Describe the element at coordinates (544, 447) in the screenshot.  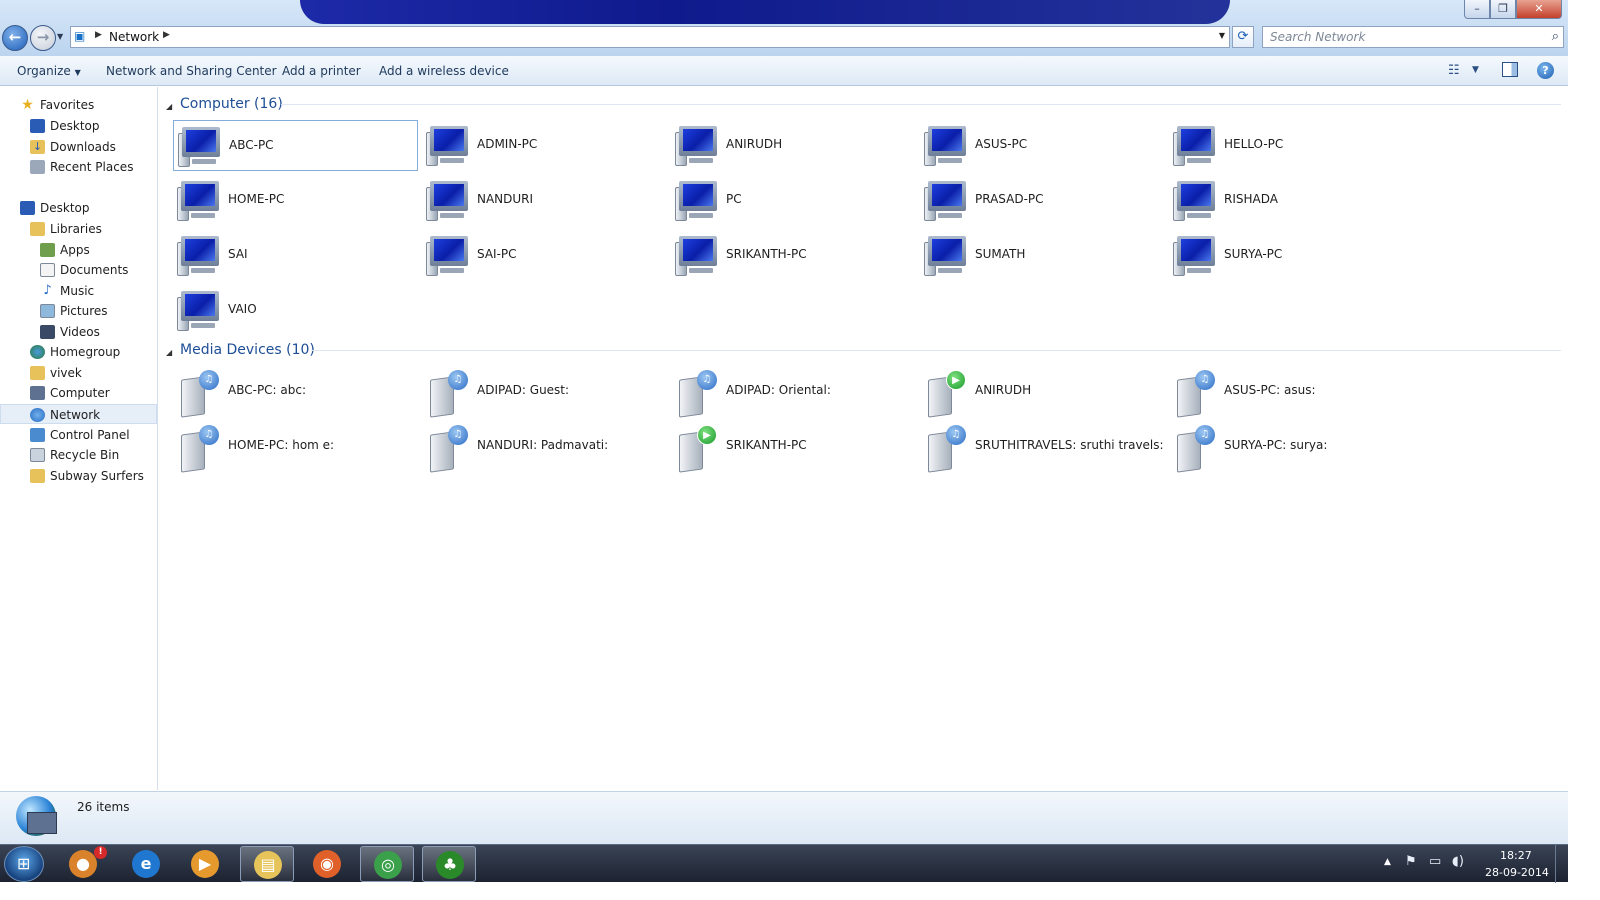
I see `media-device-tile: ♫ NANDURI: Padmavati:` at that location.